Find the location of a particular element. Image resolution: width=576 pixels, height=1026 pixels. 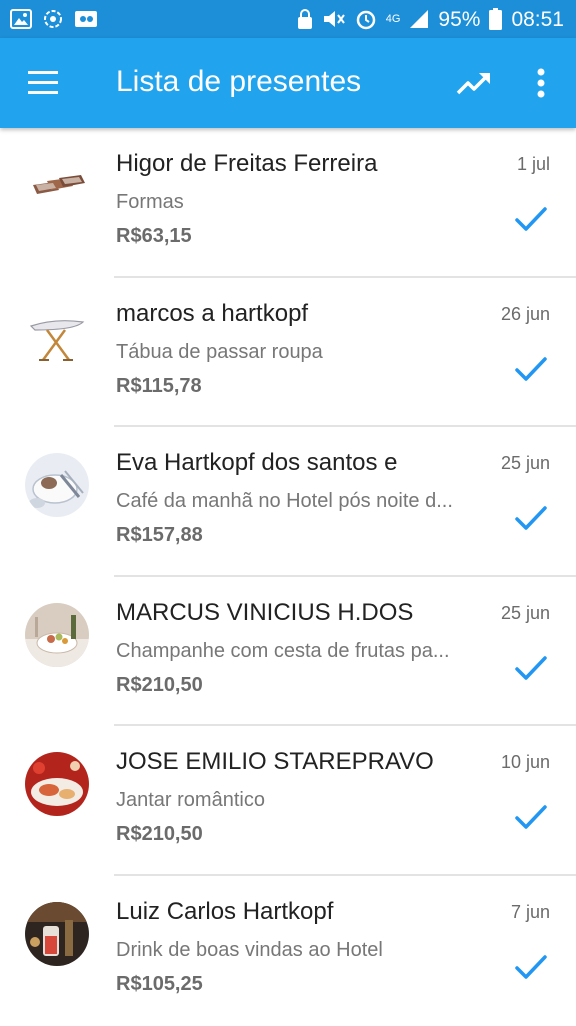

breakfast-image is located at coordinates (57, 485).